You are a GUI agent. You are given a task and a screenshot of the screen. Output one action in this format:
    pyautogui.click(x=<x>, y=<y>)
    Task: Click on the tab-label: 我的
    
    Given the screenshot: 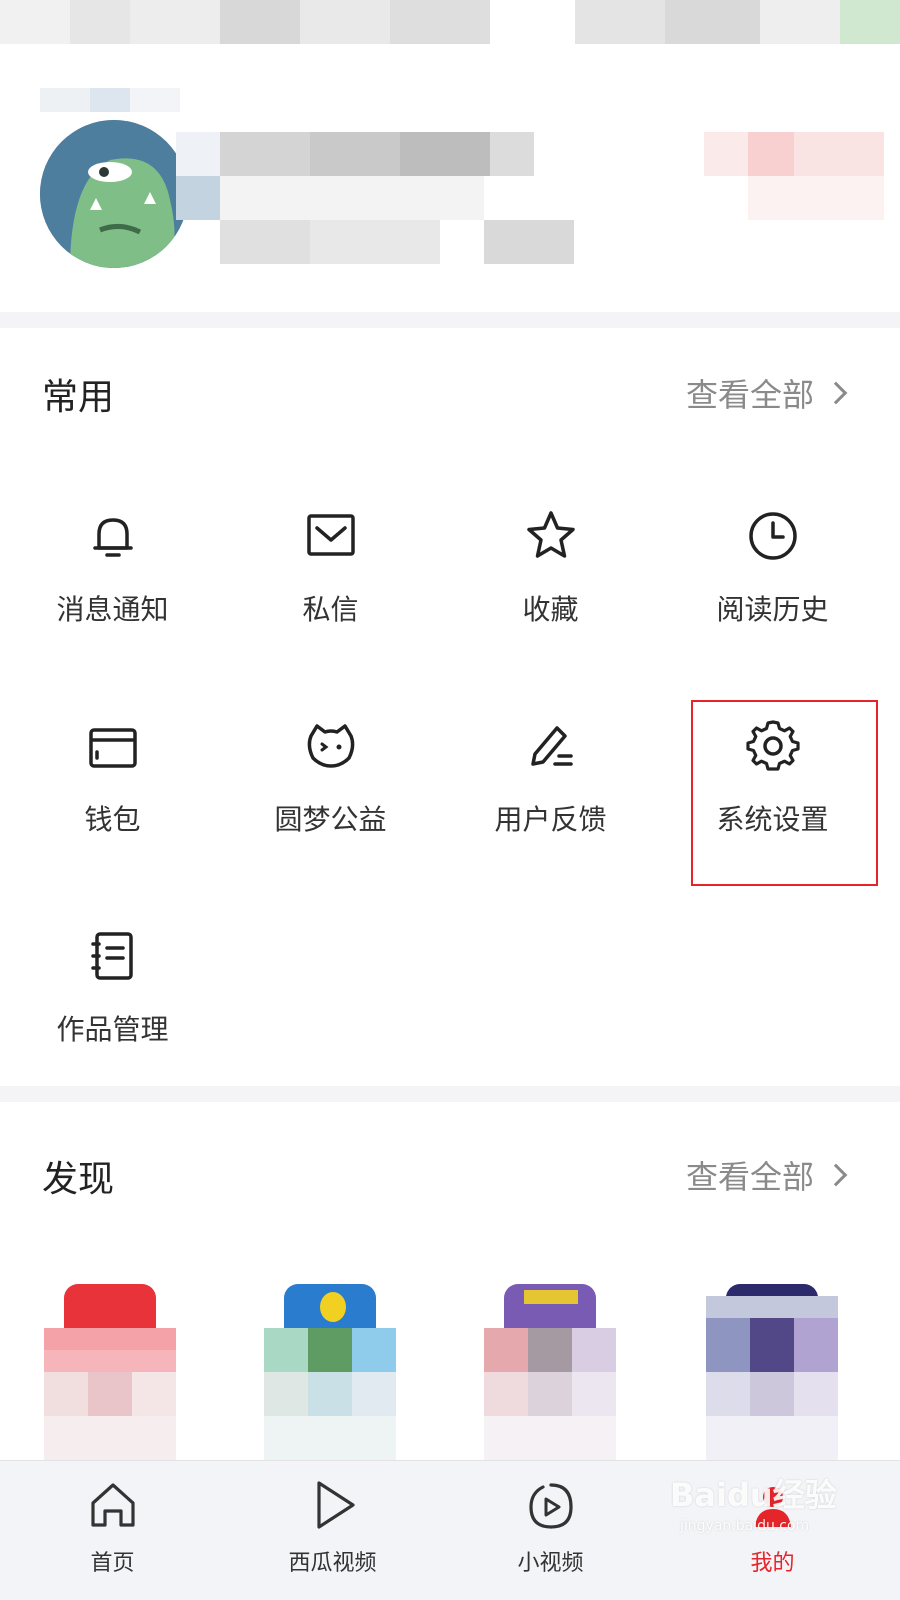 What is the action you would take?
    pyautogui.click(x=772, y=1563)
    